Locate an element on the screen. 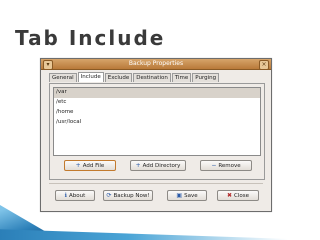 The height and width of the screenshot is (240, 320). window-title: Backup Properties is located at coordinates (156, 63).